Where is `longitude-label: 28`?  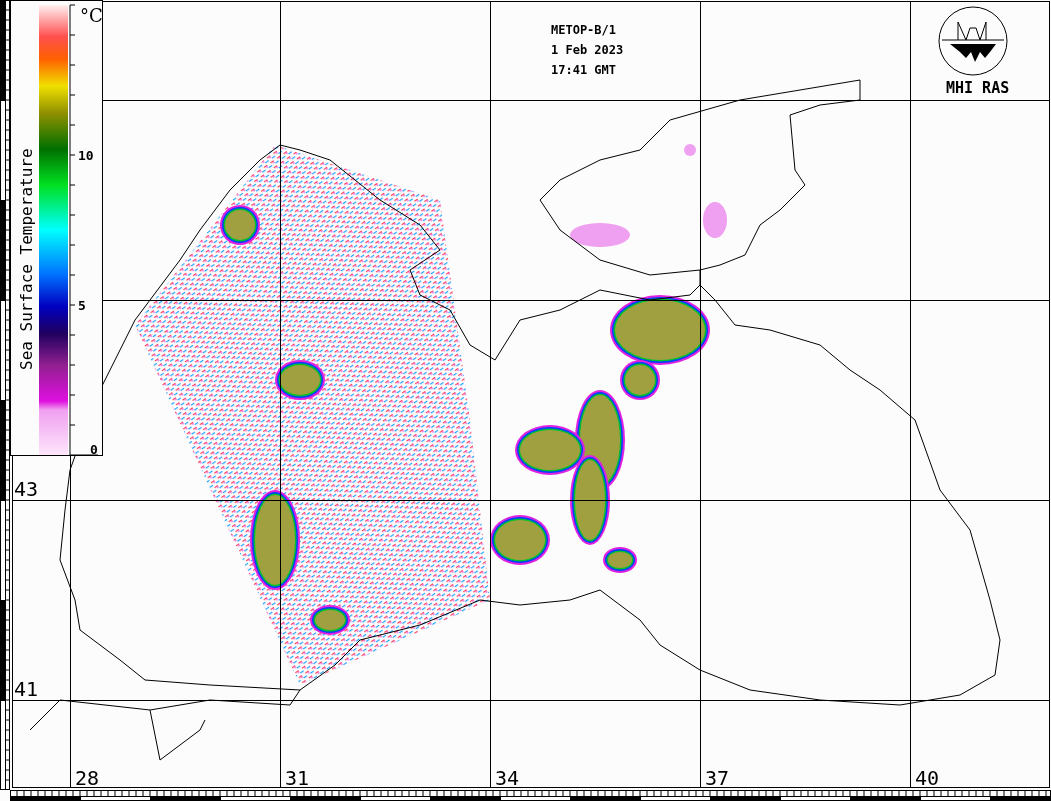 longitude-label: 28 is located at coordinates (87, 778).